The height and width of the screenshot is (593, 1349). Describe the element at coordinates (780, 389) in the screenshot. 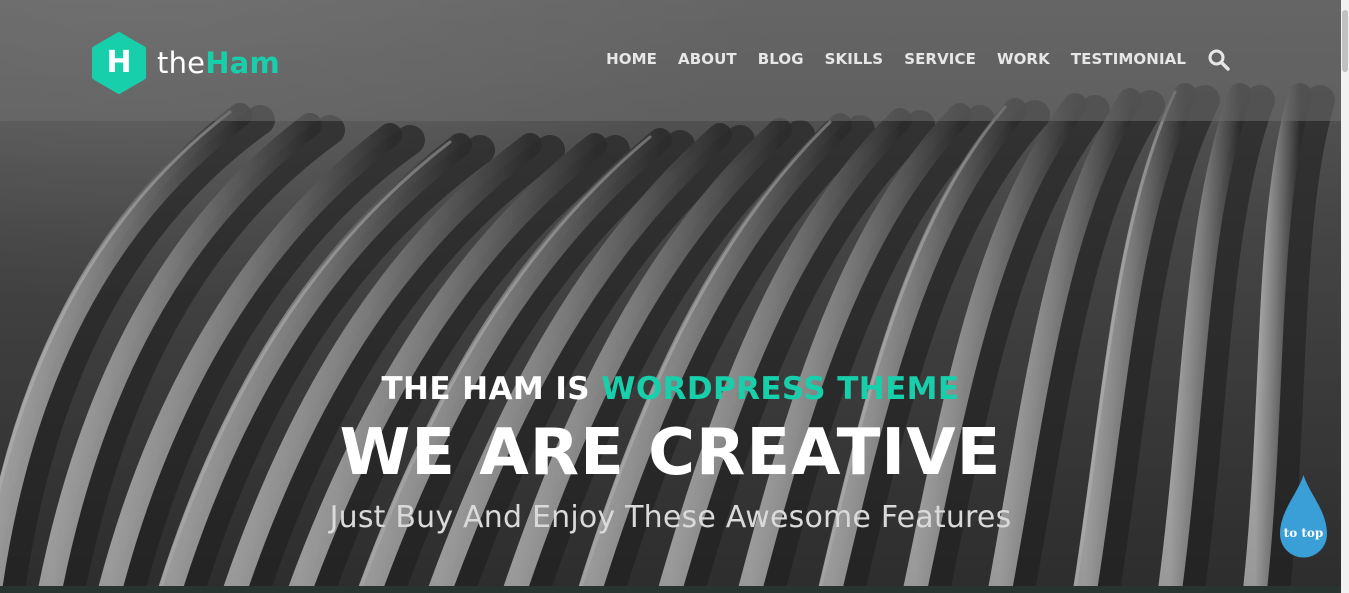

I see `headline-accent: WORDPRESS THEME` at that location.